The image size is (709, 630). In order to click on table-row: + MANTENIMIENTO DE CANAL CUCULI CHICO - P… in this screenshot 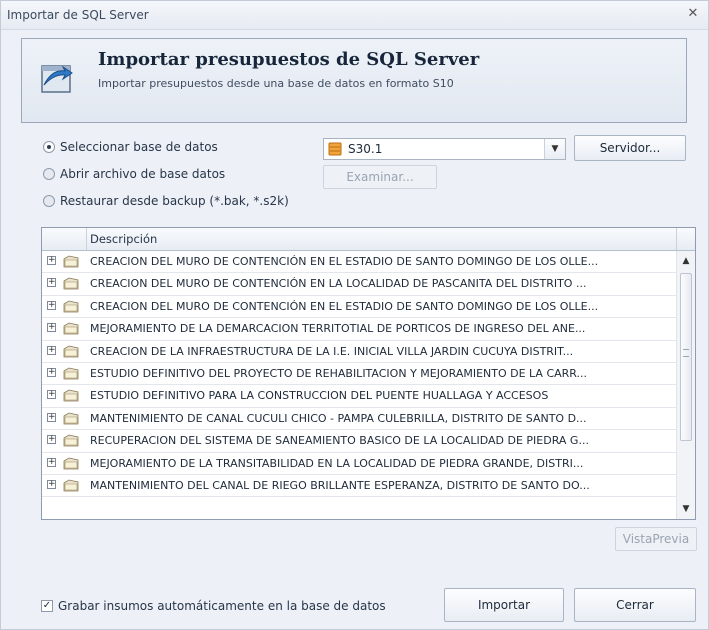, I will do `click(359, 419)`.